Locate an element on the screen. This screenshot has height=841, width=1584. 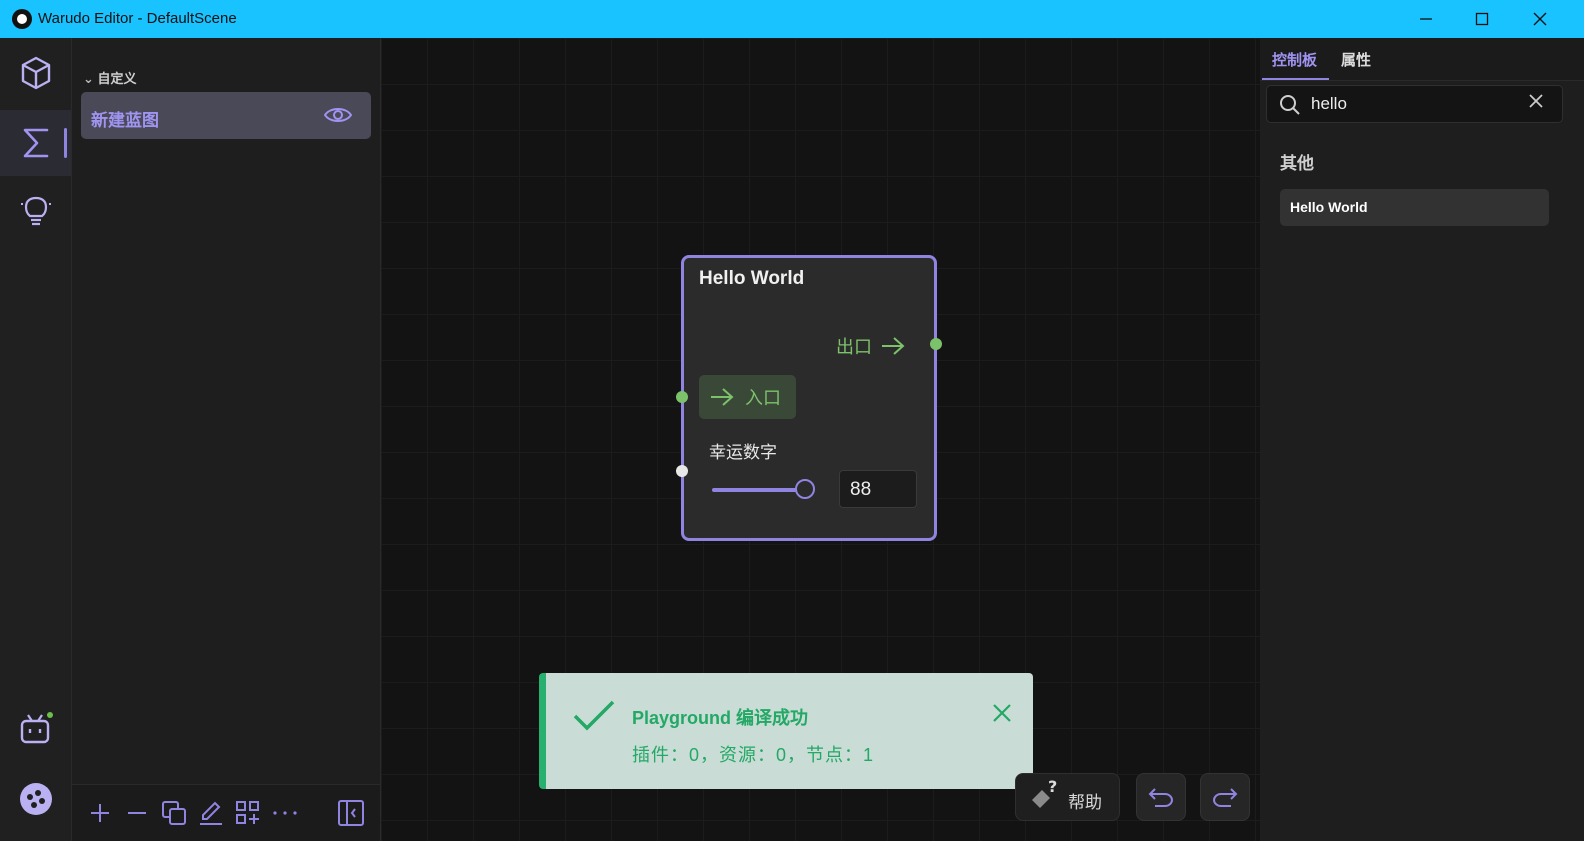
more-button is located at coordinates (285, 813).